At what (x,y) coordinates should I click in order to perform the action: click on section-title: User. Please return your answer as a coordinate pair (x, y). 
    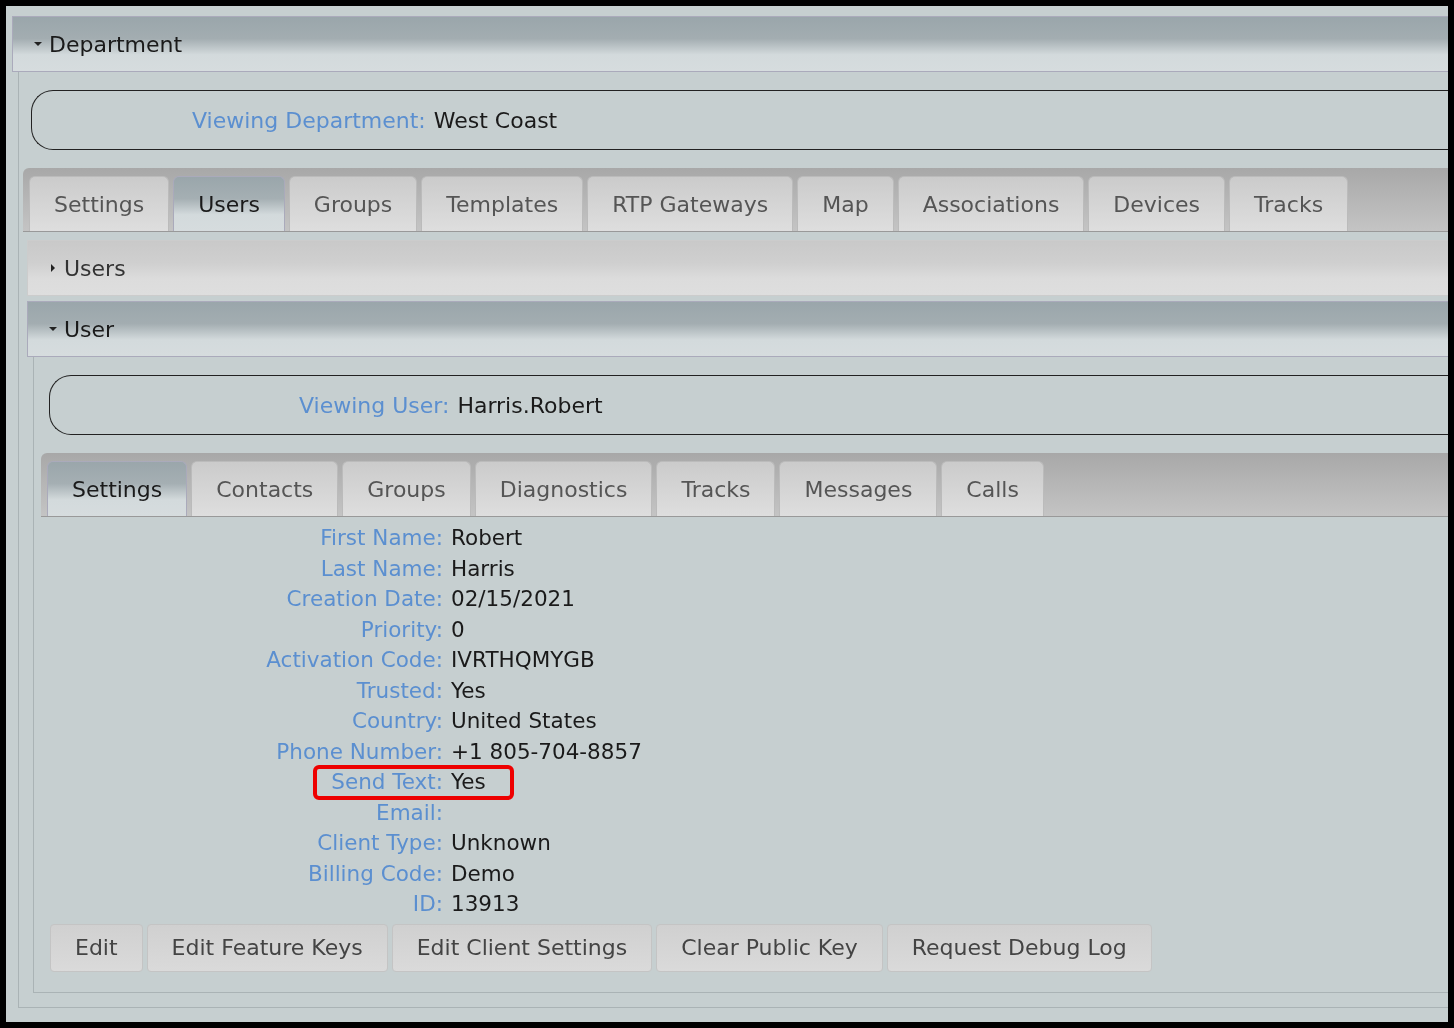
    Looking at the image, I should click on (89, 329).